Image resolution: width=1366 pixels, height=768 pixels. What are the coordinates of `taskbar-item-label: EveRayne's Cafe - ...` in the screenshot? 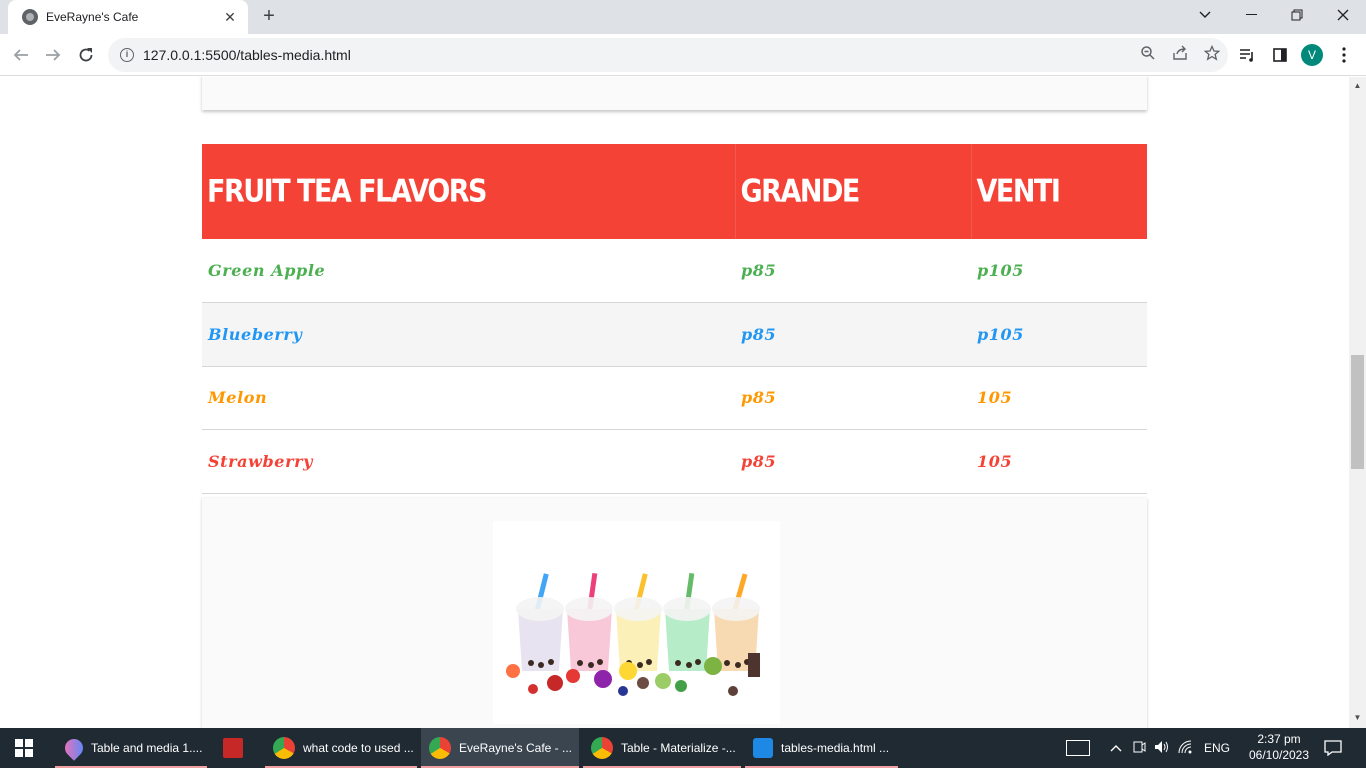 It's located at (516, 748).